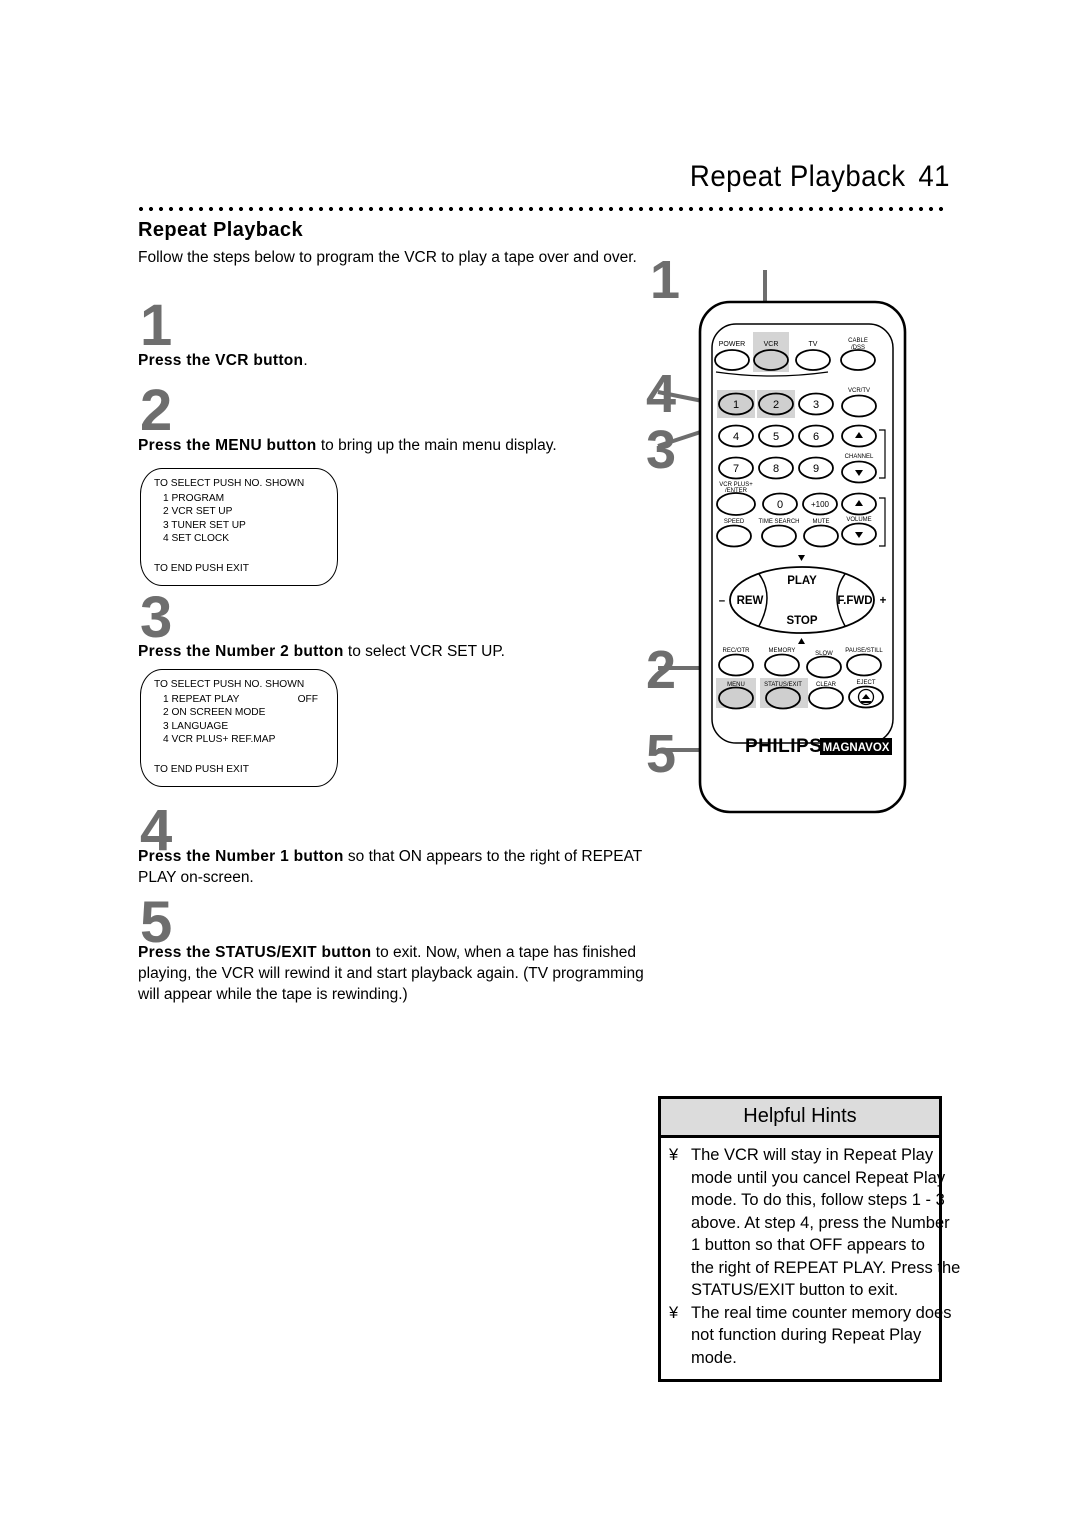 The height and width of the screenshot is (1525, 1080). Describe the element at coordinates (802, 581) in the screenshot. I see `play-label: PLAY` at that location.